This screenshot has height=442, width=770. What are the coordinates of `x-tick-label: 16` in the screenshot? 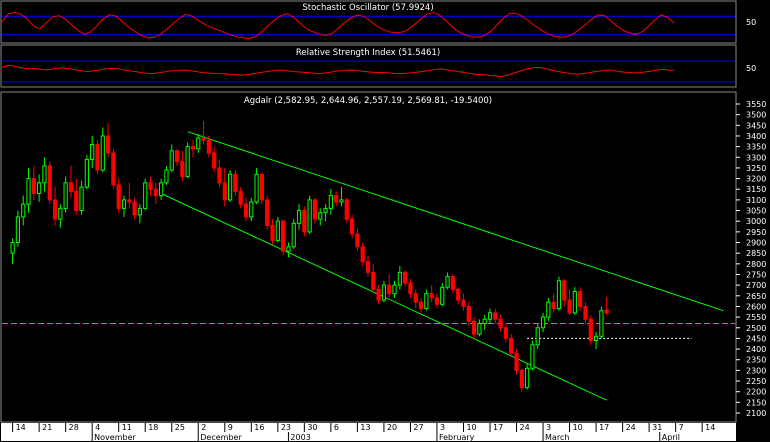 It's located at (259, 427).